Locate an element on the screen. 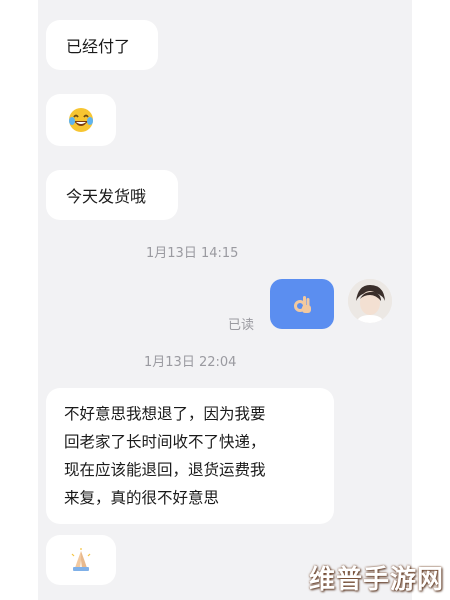 Image resolution: width=450 pixels, height=600 pixels. watermark-logo: 维普手游网 is located at coordinates (376, 580).